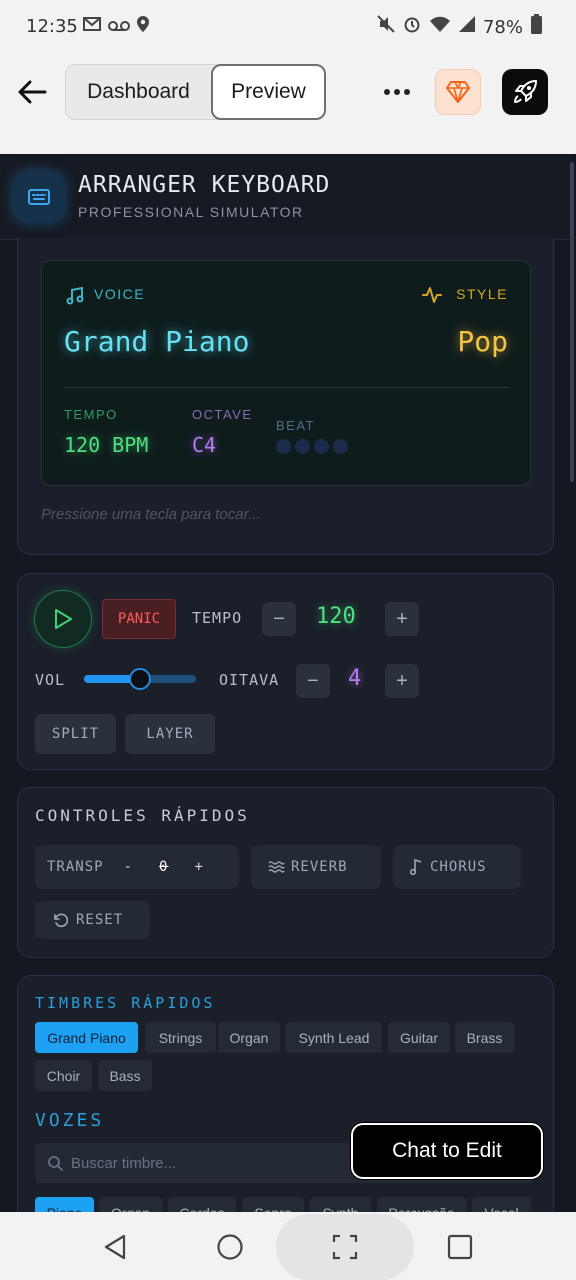 The height and width of the screenshot is (1280, 576). I want to click on category-tab-vocal: Vocal, so click(501, 1204).